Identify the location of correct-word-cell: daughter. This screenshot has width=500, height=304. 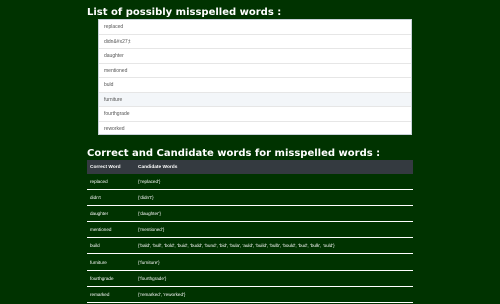
(111, 214).